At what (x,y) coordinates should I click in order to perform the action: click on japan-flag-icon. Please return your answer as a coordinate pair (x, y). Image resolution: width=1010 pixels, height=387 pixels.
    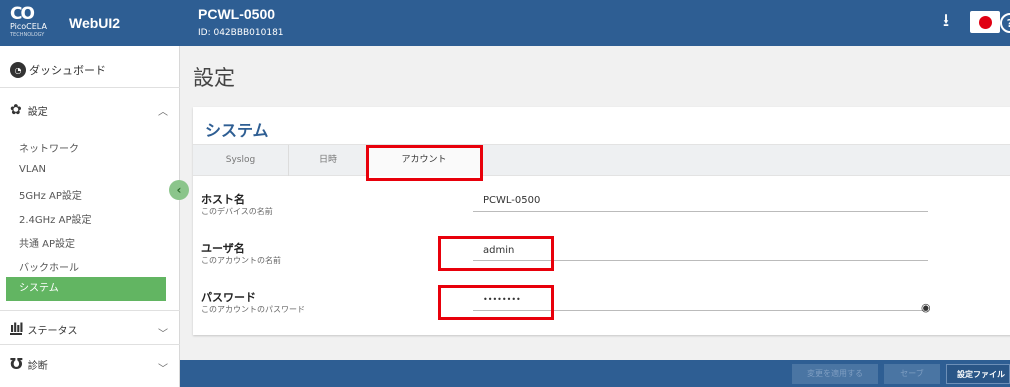
    Looking at the image, I should click on (985, 22).